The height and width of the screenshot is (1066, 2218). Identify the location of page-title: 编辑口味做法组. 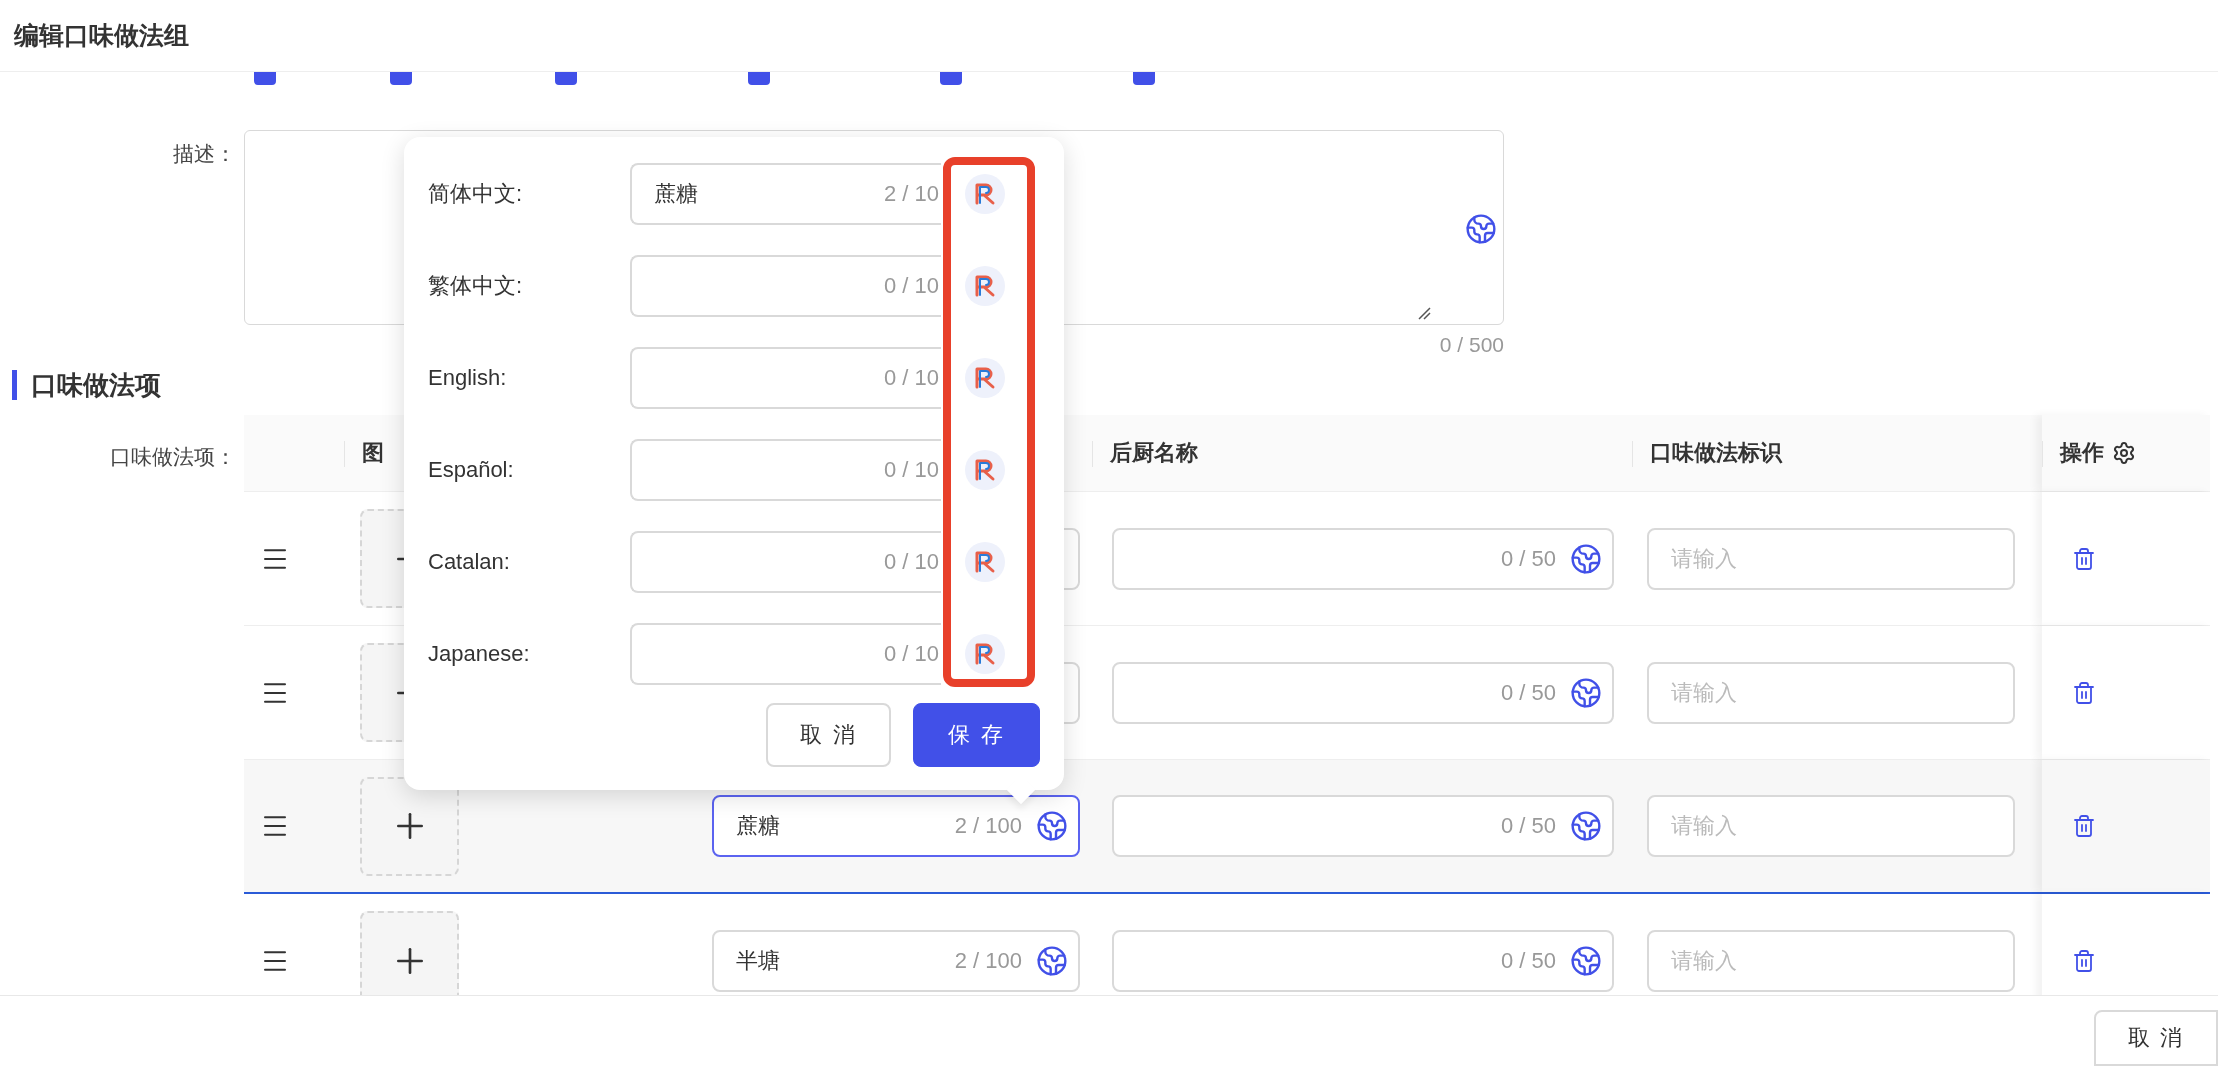
(101, 35).